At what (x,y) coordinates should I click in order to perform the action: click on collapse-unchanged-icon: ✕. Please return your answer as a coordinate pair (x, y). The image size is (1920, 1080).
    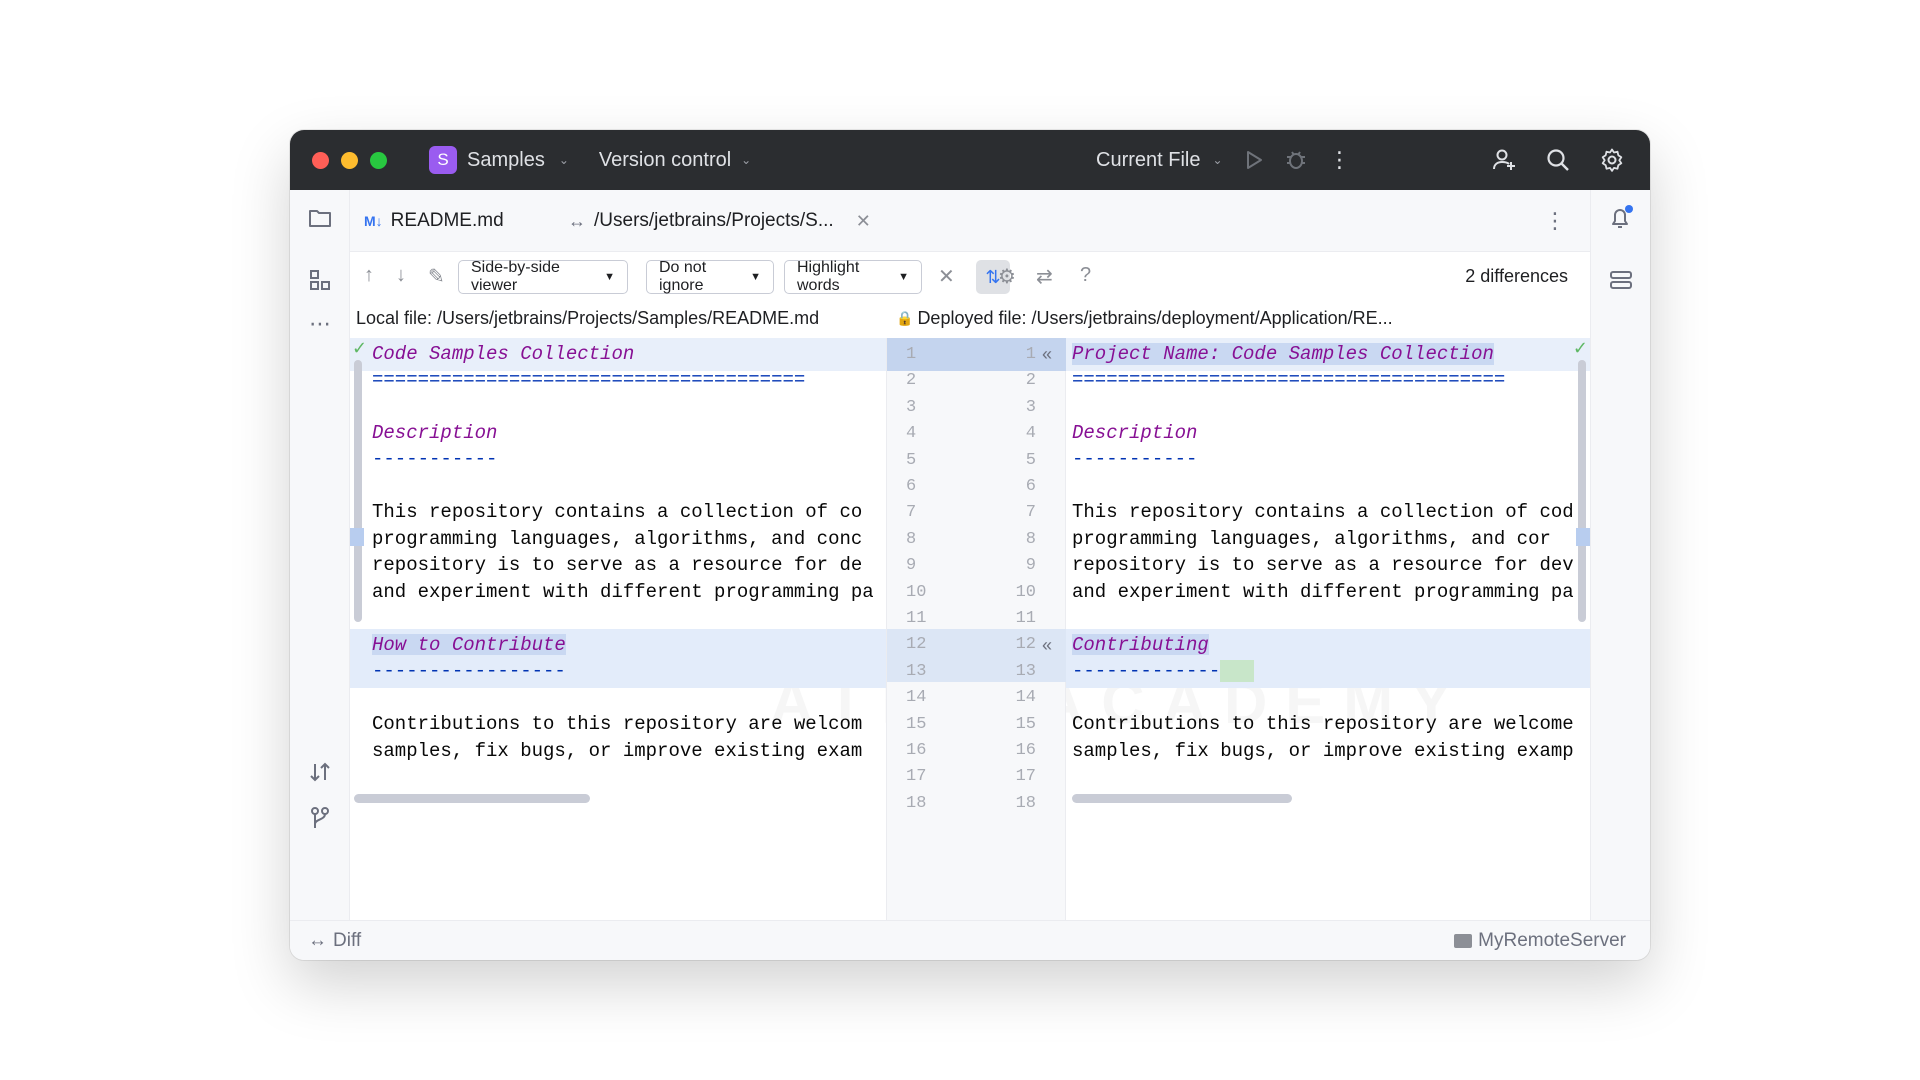
    Looking at the image, I should click on (946, 276).